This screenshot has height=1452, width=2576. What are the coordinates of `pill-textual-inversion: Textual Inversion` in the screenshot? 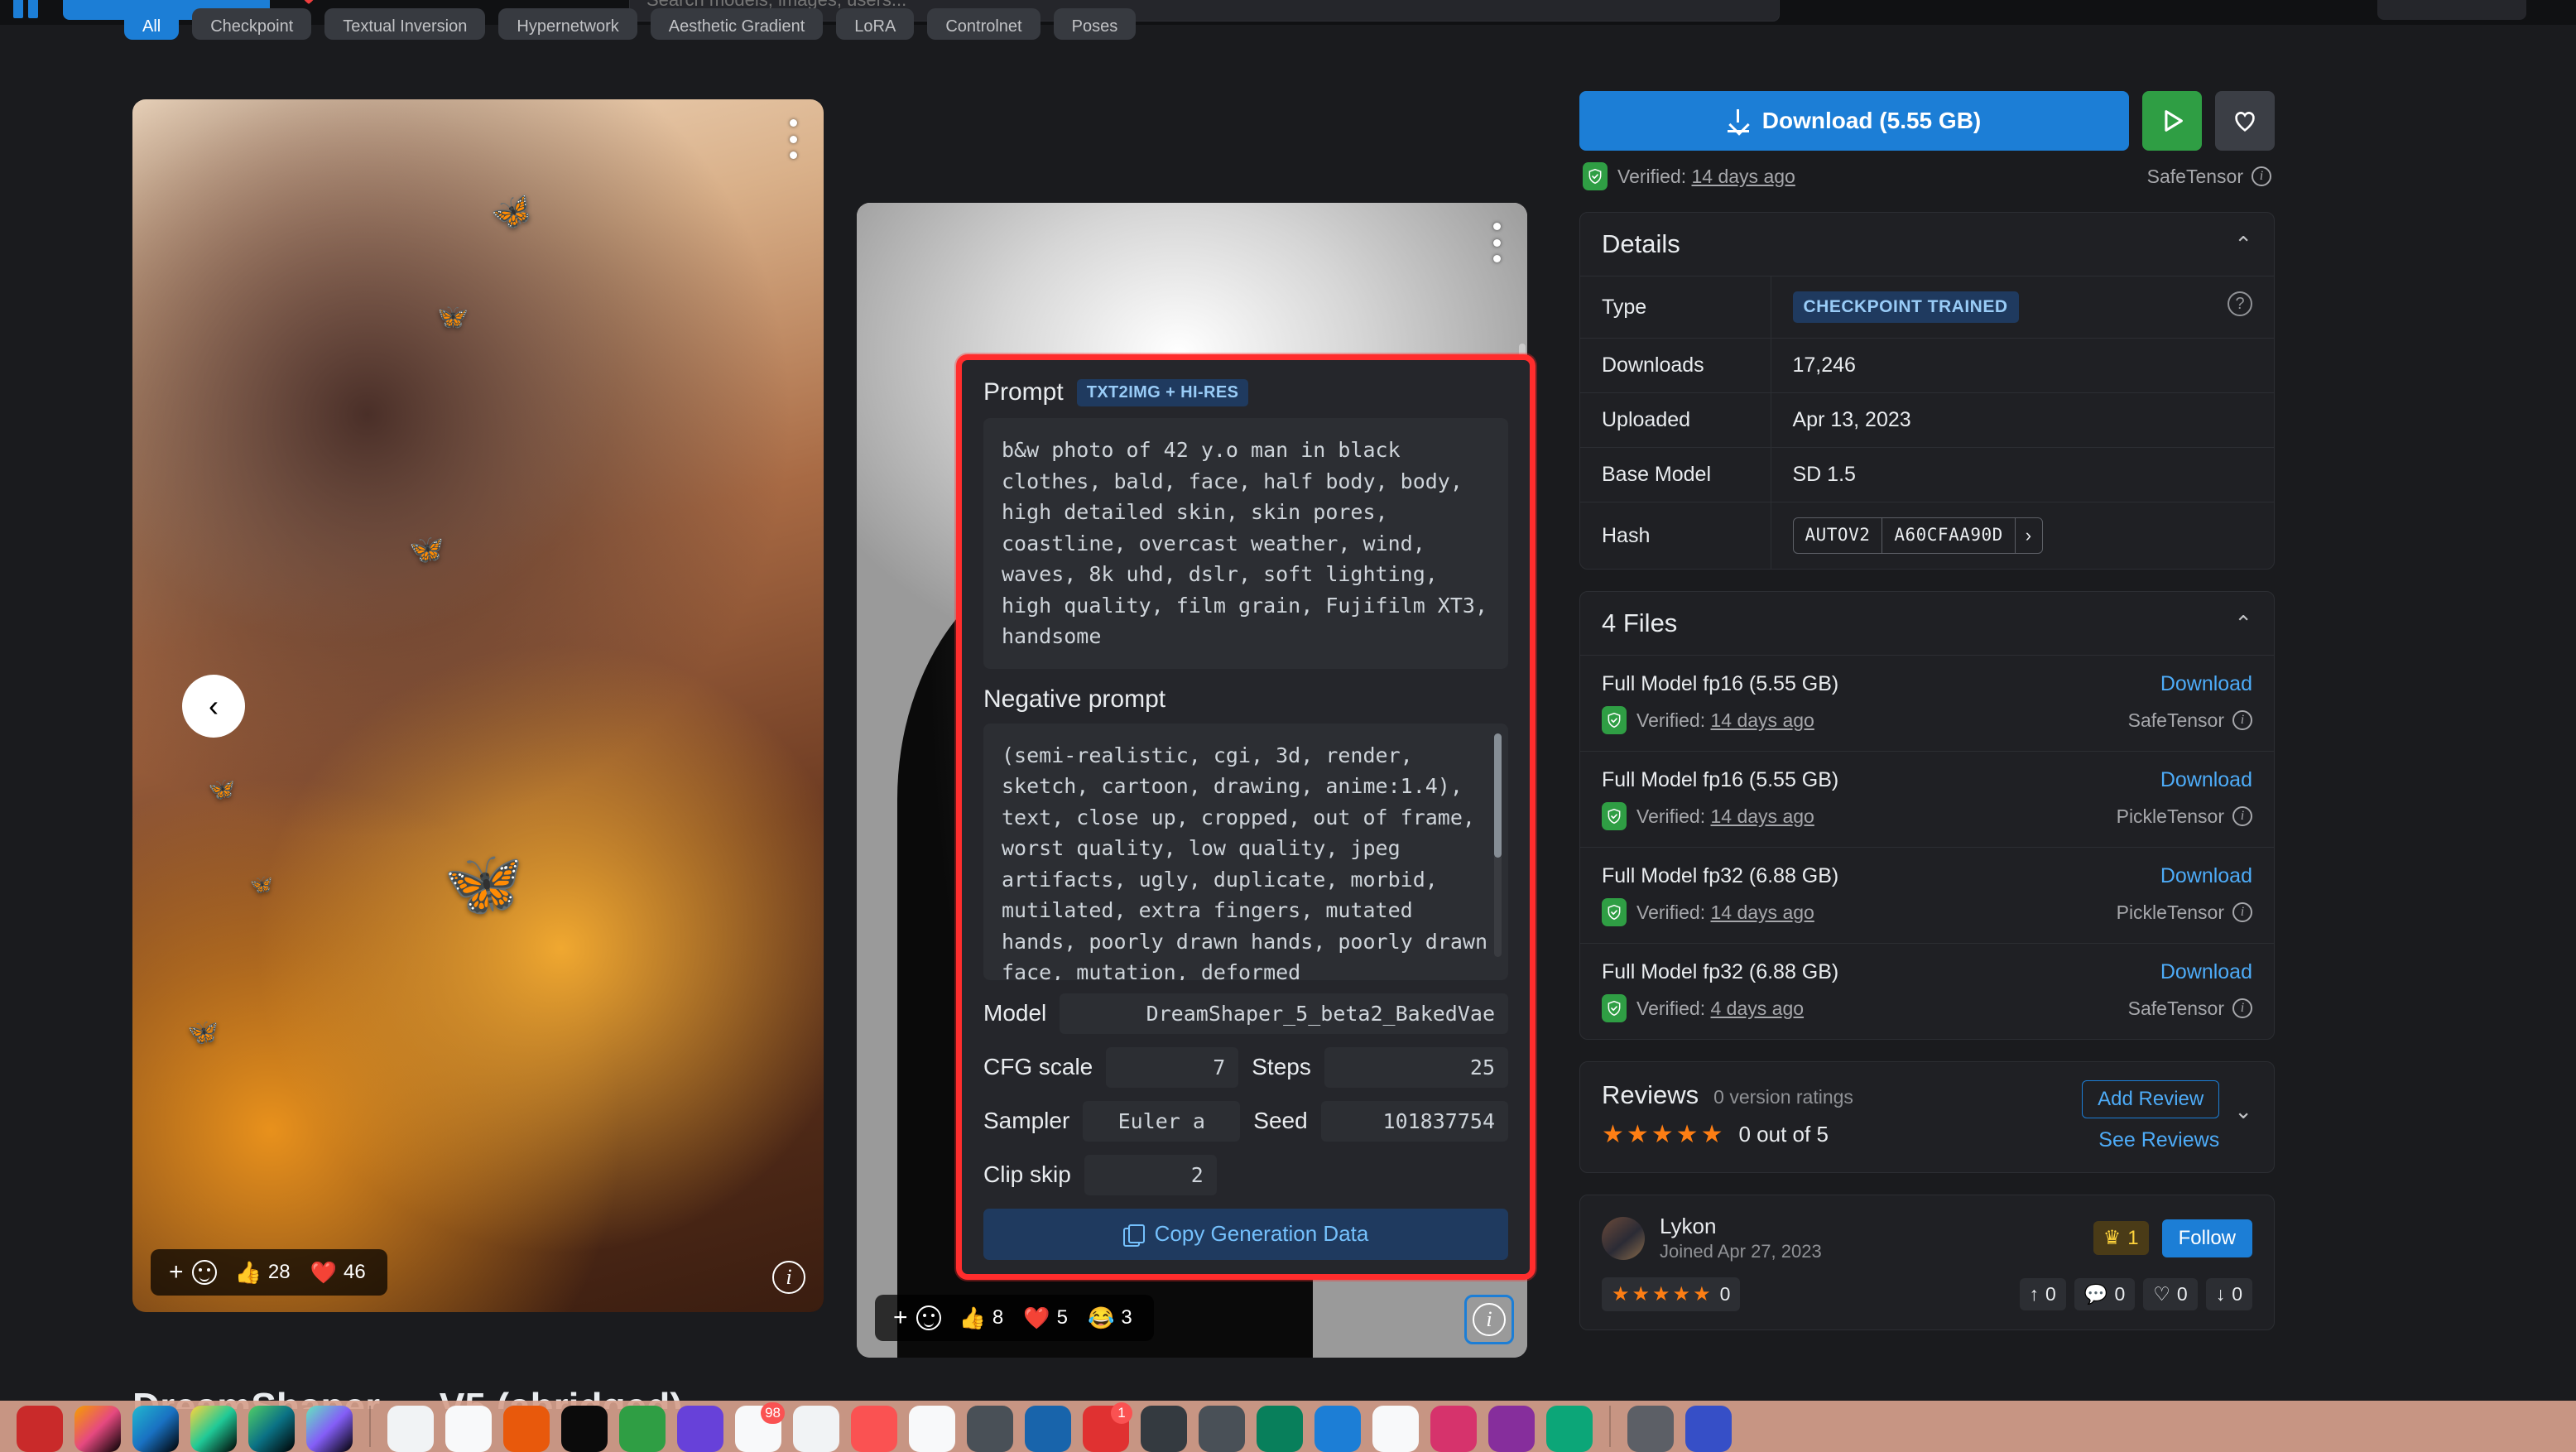 It's located at (405, 24).